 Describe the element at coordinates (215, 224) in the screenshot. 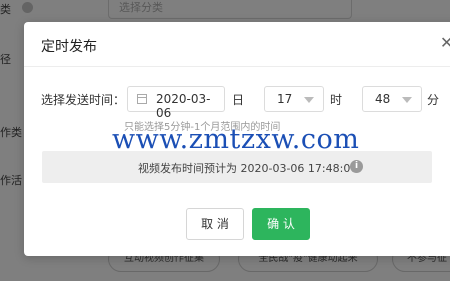

I see `cancel-button: 取 消` at that location.